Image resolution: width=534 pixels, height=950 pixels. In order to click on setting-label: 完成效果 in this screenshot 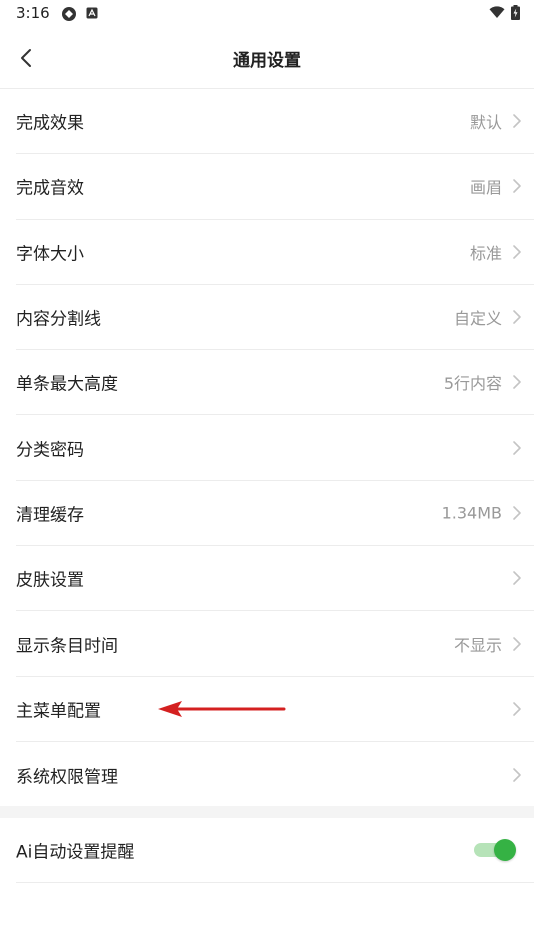, I will do `click(50, 123)`.